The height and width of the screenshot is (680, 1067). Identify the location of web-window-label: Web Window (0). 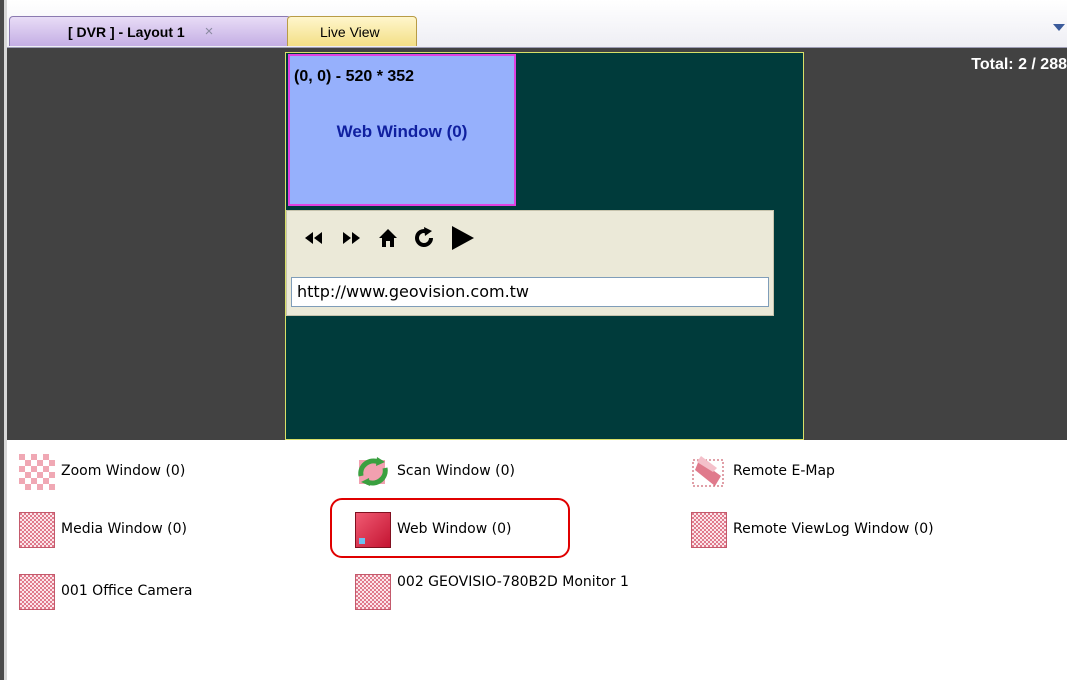
(454, 529).